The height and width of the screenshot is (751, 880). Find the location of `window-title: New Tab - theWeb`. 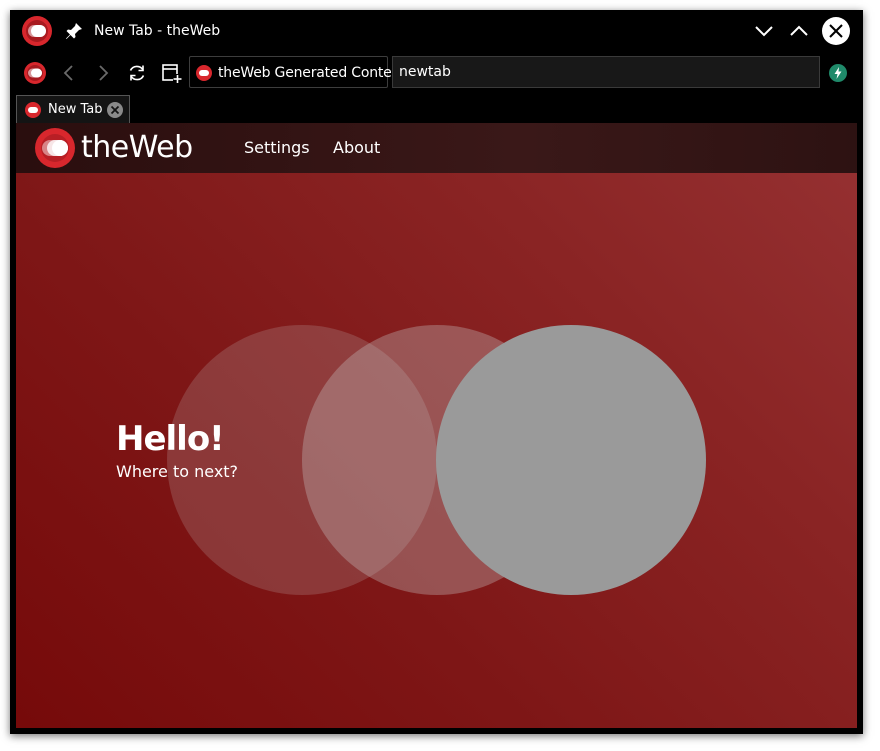

window-title: New Tab - theWeb is located at coordinates (157, 31).